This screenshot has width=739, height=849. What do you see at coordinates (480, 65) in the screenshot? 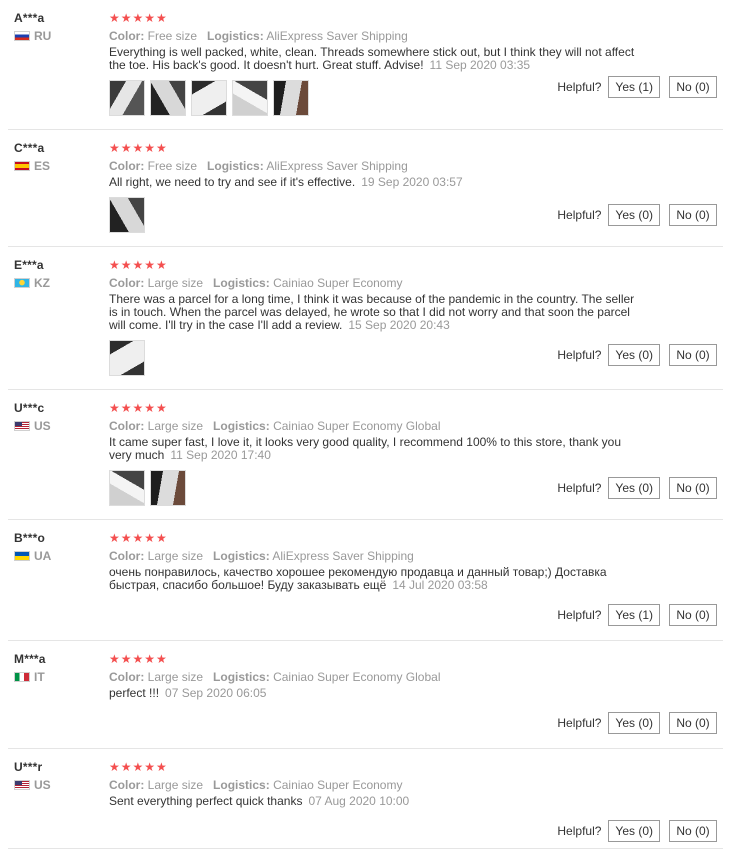
I see `review-date: 11 Sep 2020 03:35` at bounding box center [480, 65].